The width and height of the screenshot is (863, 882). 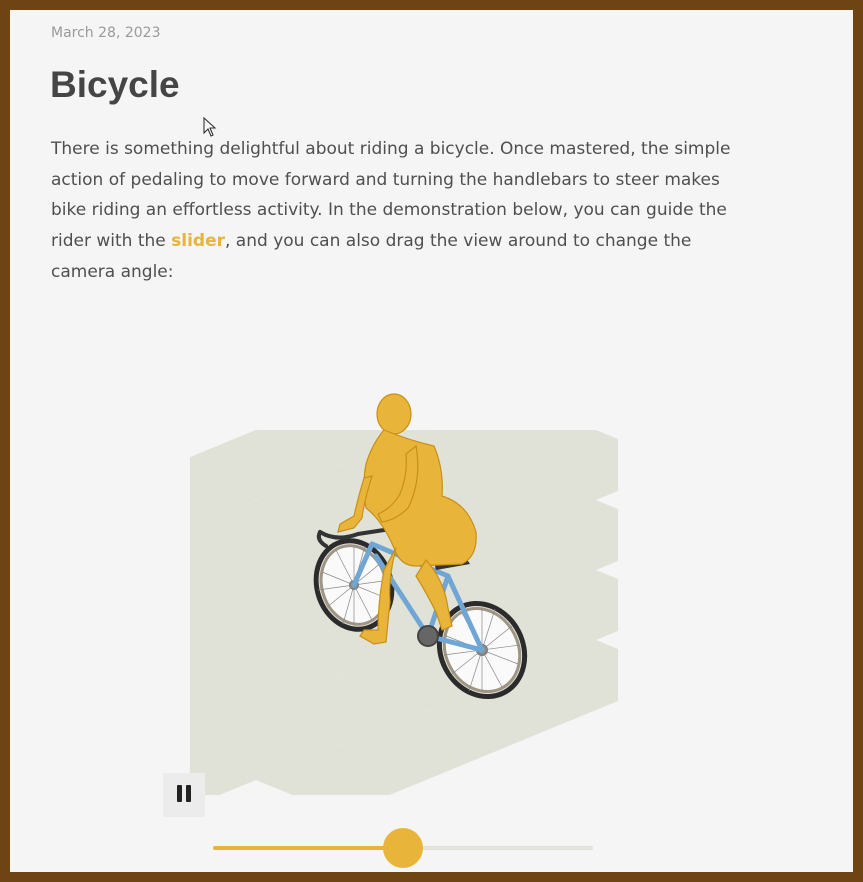 What do you see at coordinates (210, 127) in the screenshot?
I see `mouse-cursor-icon` at bounding box center [210, 127].